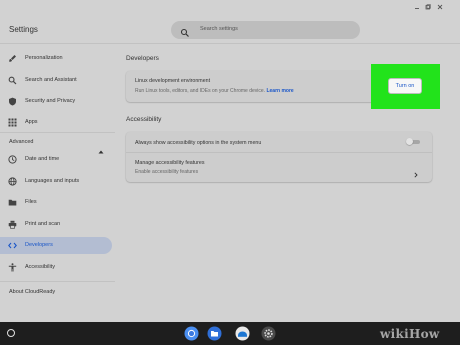 Image resolution: width=460 pixels, height=345 pixels. What do you see at coordinates (142, 58) in the screenshot?
I see `developers-heading: Developers` at bounding box center [142, 58].